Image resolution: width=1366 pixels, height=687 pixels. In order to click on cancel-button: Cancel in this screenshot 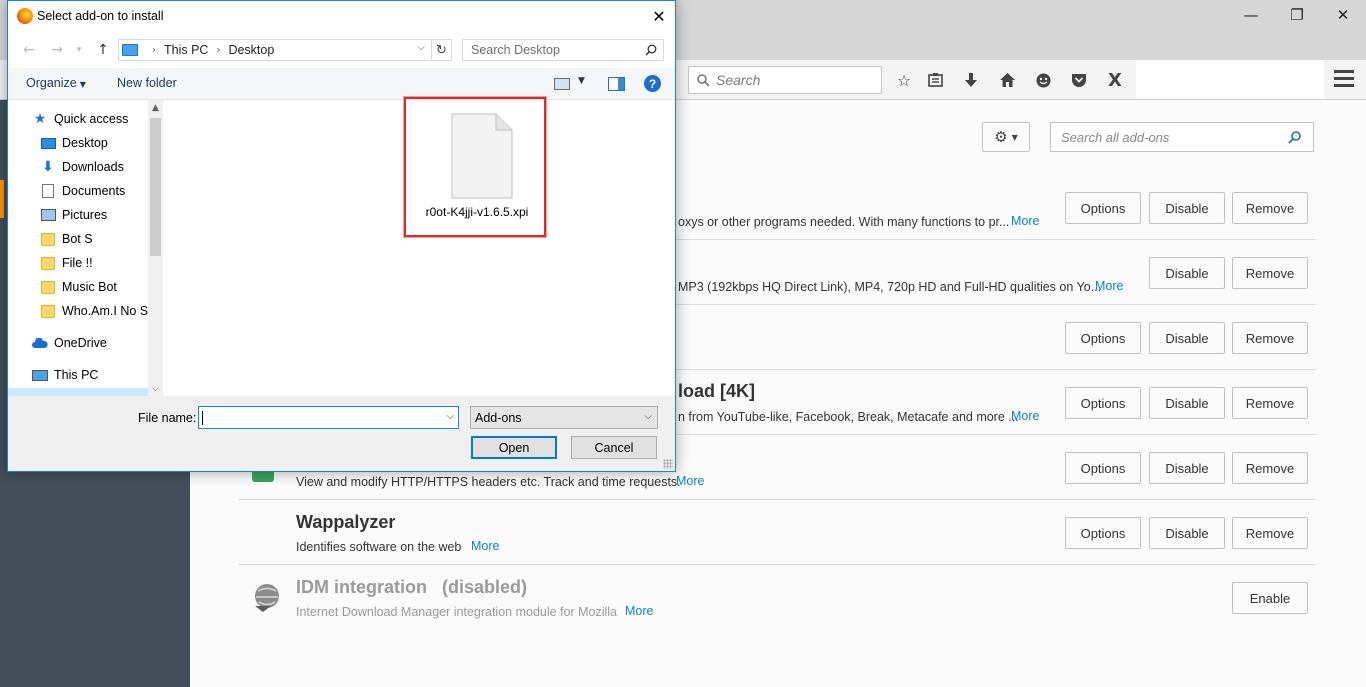, I will do `click(614, 447)`.